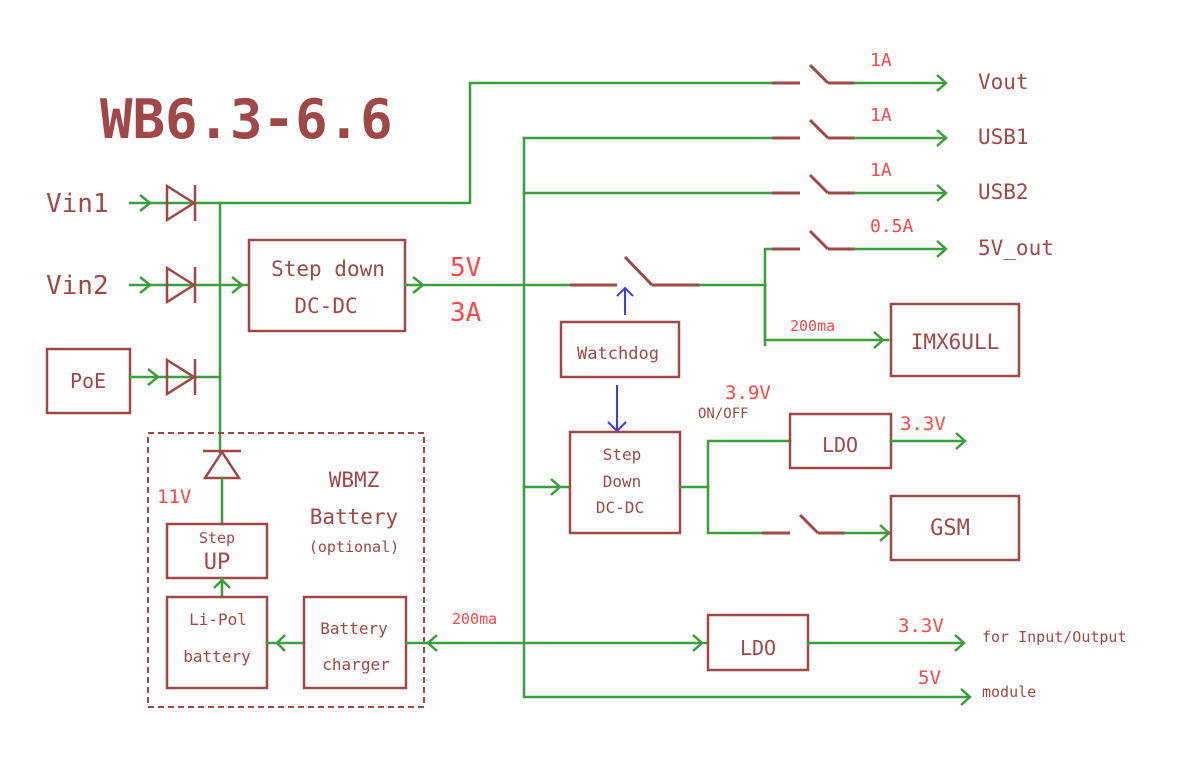 The image size is (1200, 765). Describe the element at coordinates (860, 77) in the screenshot. I see `output-vout` at that location.